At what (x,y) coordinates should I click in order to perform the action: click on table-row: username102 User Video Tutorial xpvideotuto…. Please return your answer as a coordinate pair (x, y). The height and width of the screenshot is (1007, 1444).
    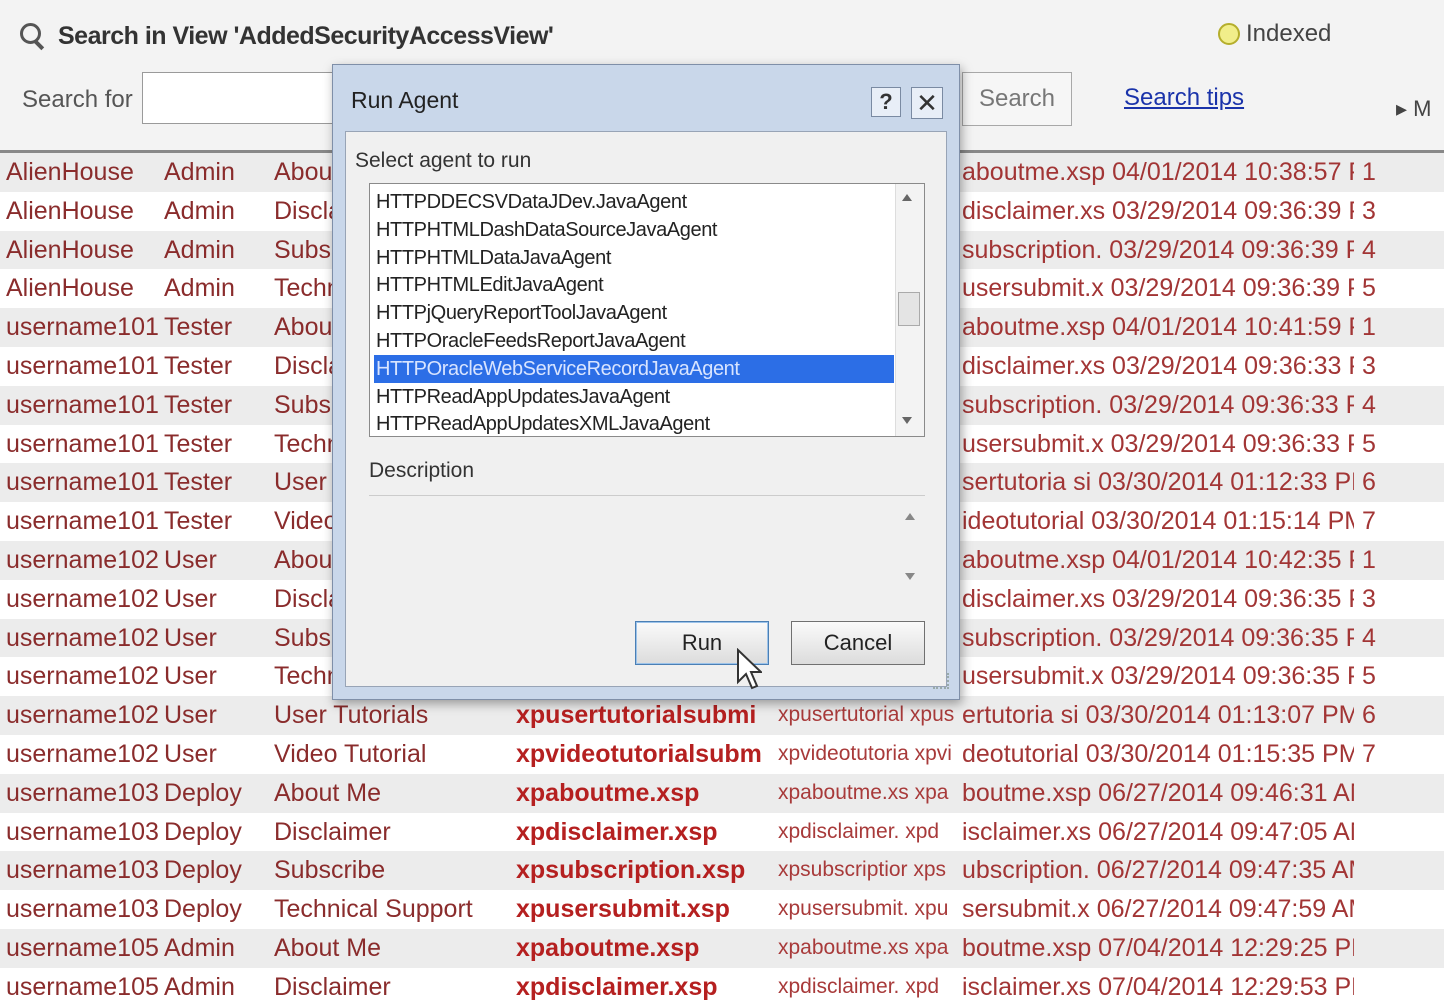
    Looking at the image, I should click on (722, 754).